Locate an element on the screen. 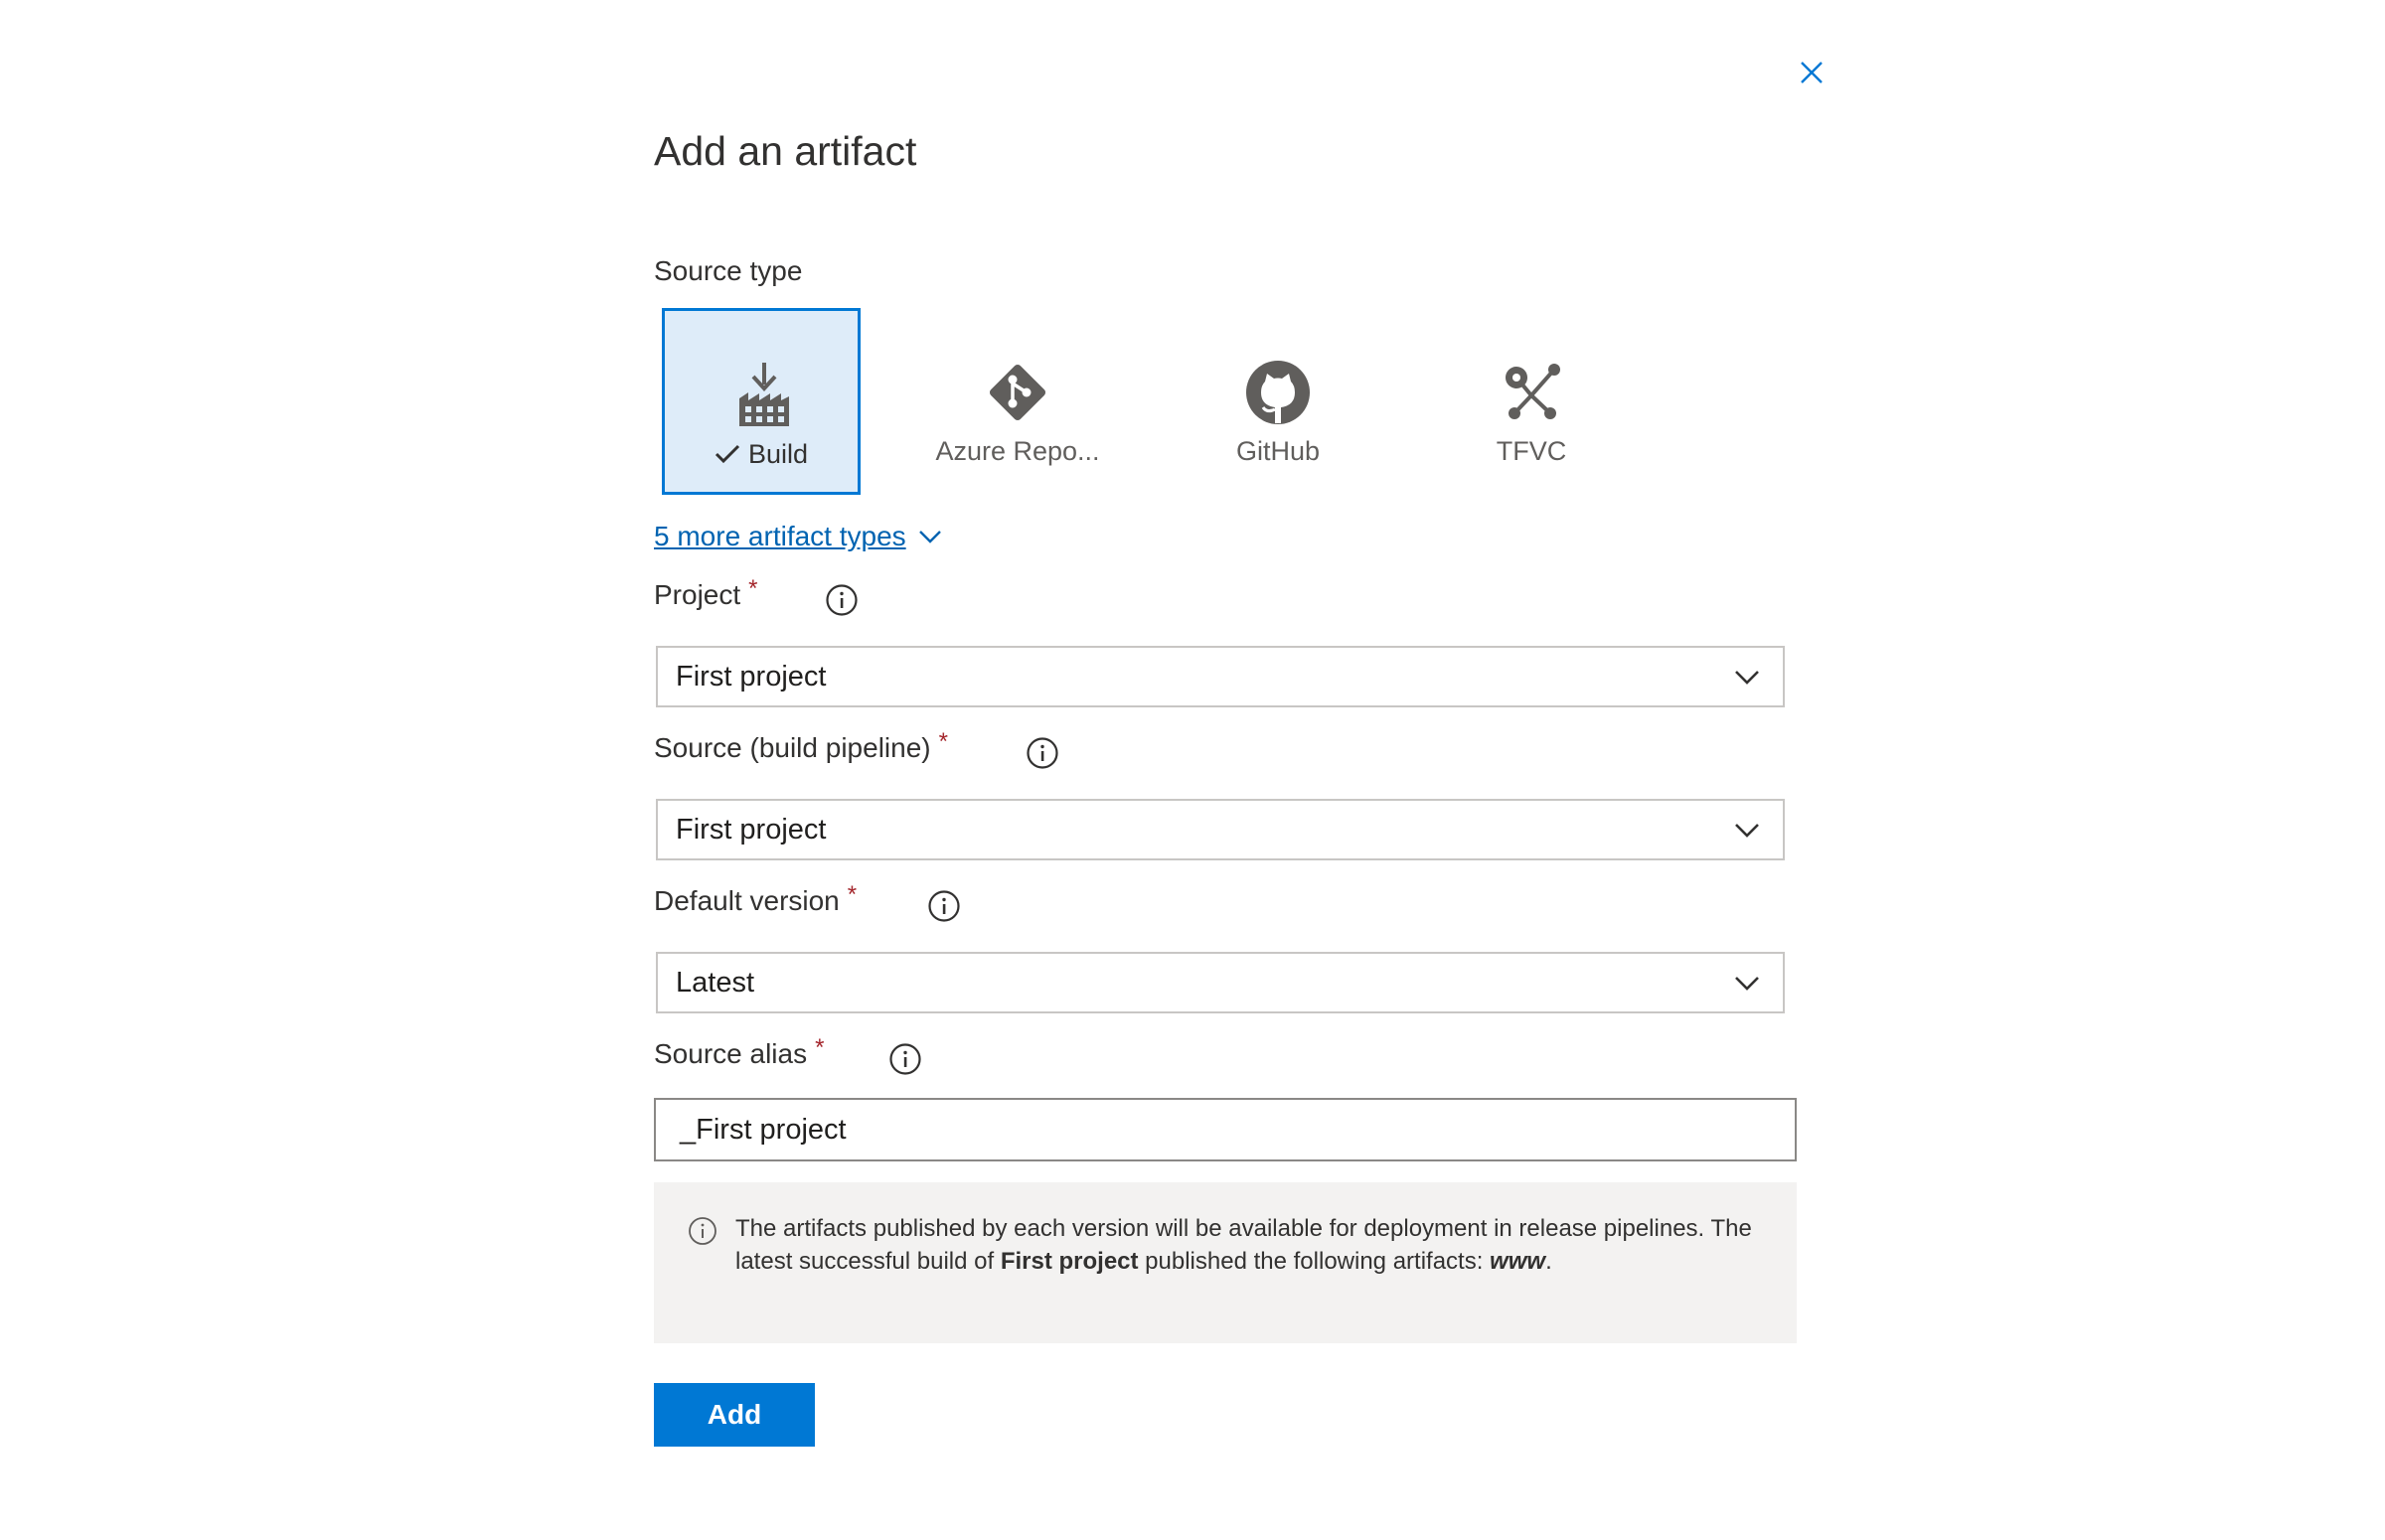 The image size is (2385, 1540). more-artifact-types-link: 5 more artifact types is located at coordinates (798, 536).